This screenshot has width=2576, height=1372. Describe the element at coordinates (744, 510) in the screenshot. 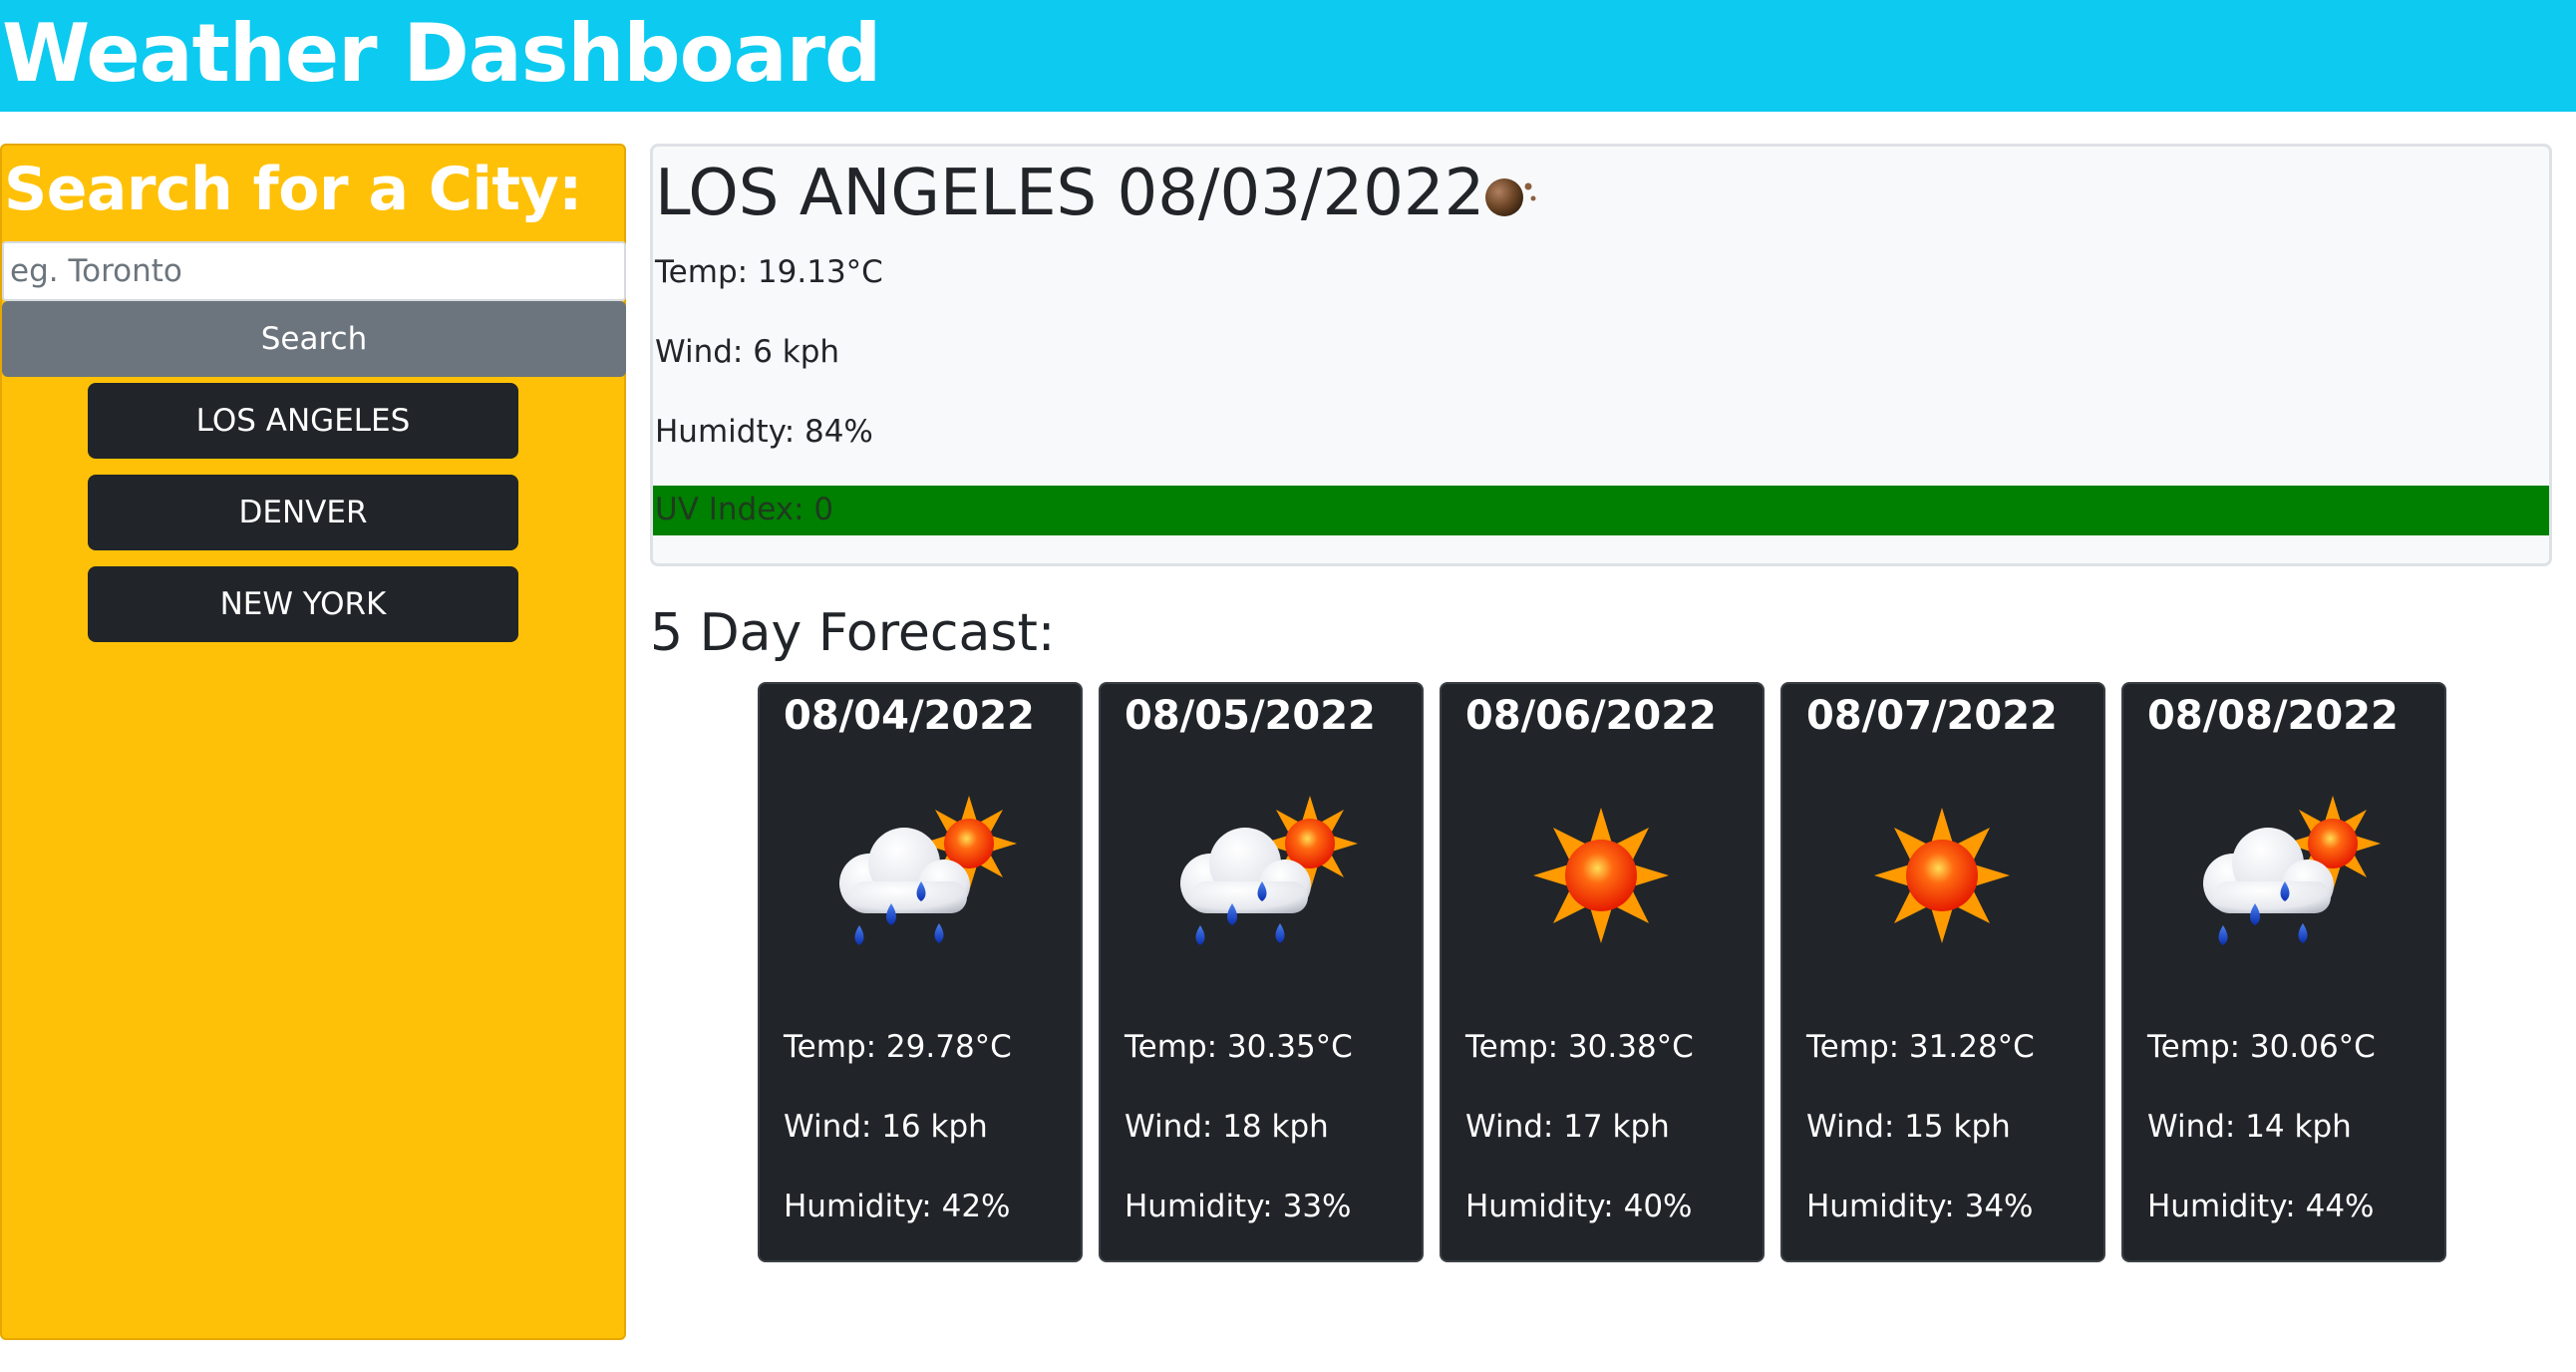

I see `uv-index-label: UV Index: 0` at that location.